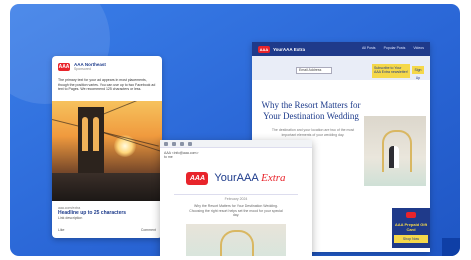 The width and height of the screenshot is (471, 260). I want to click on brand-main: YourAAA, so click(238, 178).